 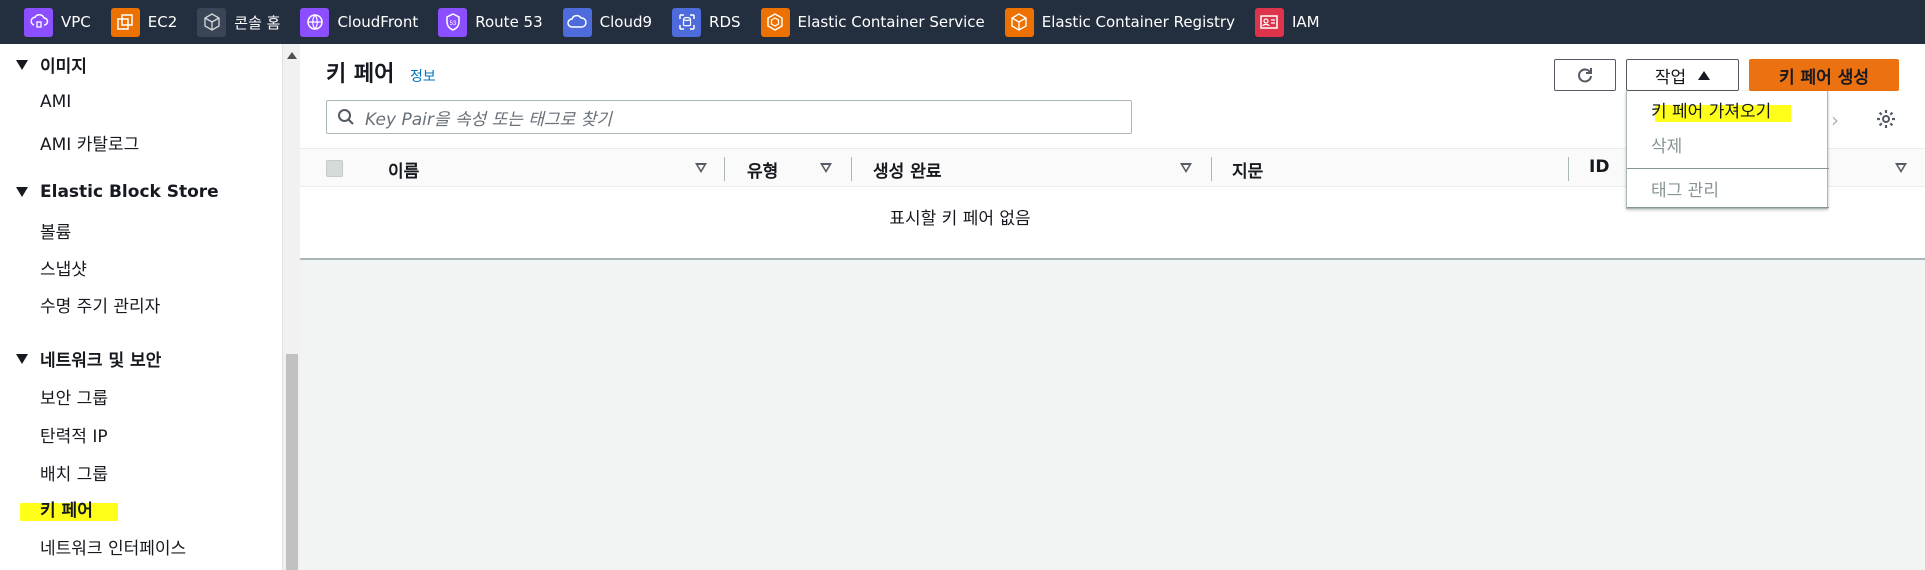 I want to click on fav-ecr: Elastic Container Registry, so click(x=1119, y=22).